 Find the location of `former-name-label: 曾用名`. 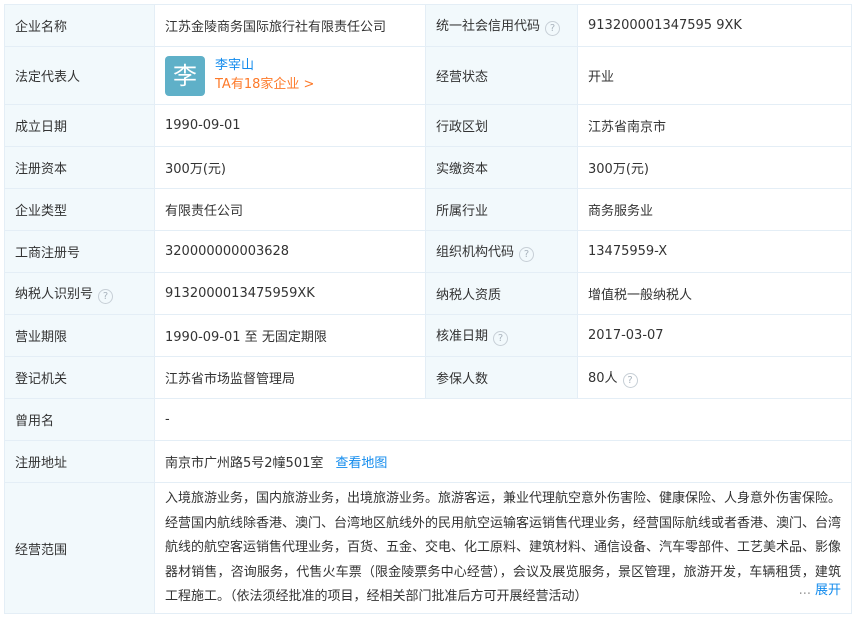

former-name-label: 曾用名 is located at coordinates (79, 419).